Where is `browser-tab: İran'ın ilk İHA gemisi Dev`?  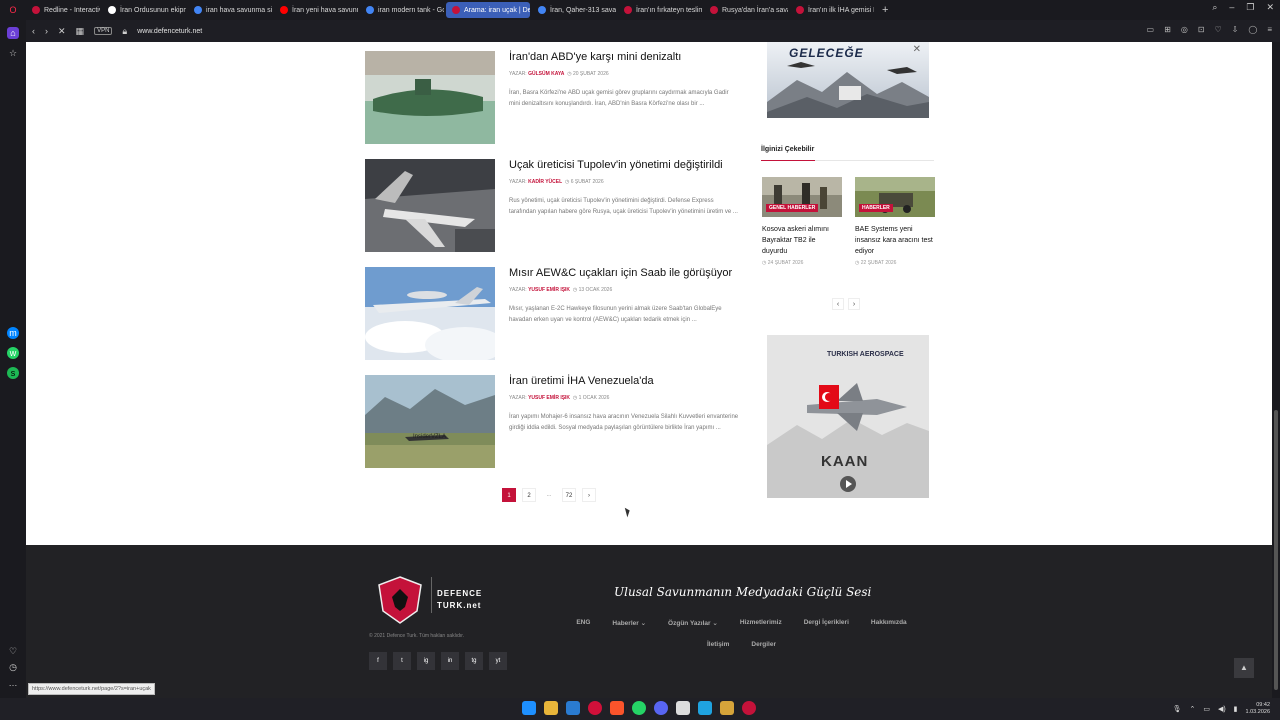 browser-tab: İran'ın ilk İHA gemisi Dev is located at coordinates (832, 10).